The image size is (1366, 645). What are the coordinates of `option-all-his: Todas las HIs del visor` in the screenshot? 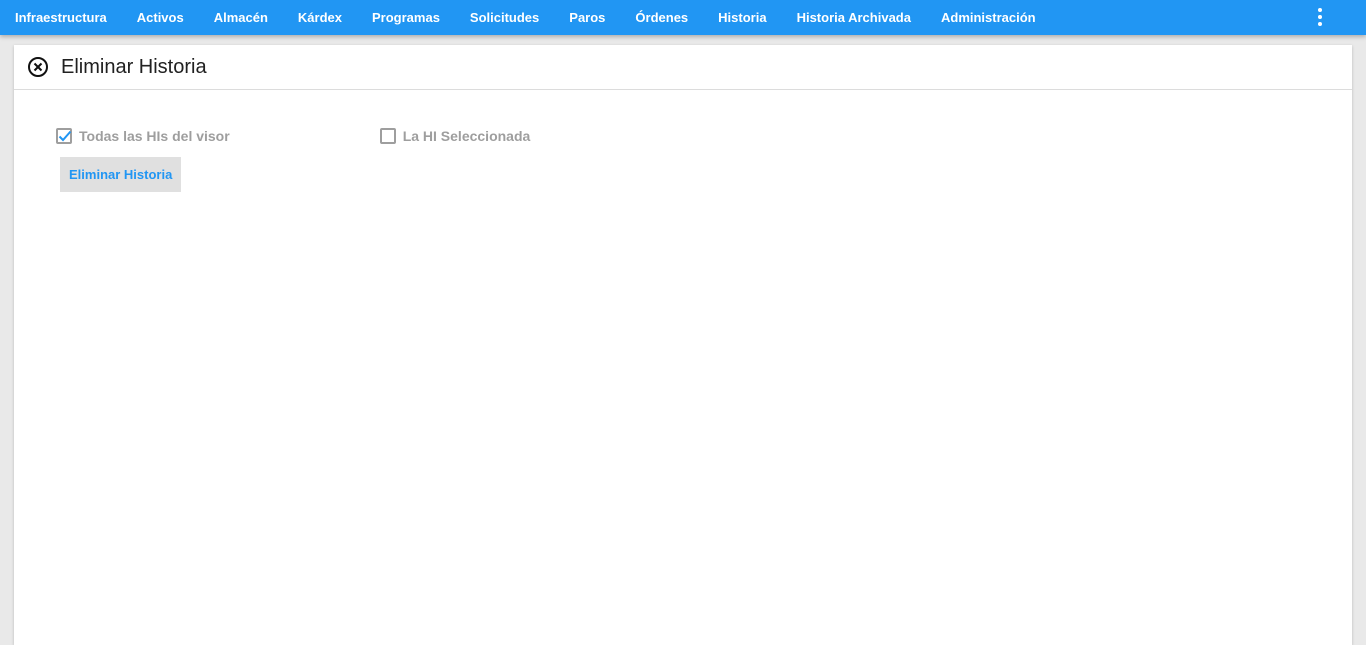 It's located at (143, 136).